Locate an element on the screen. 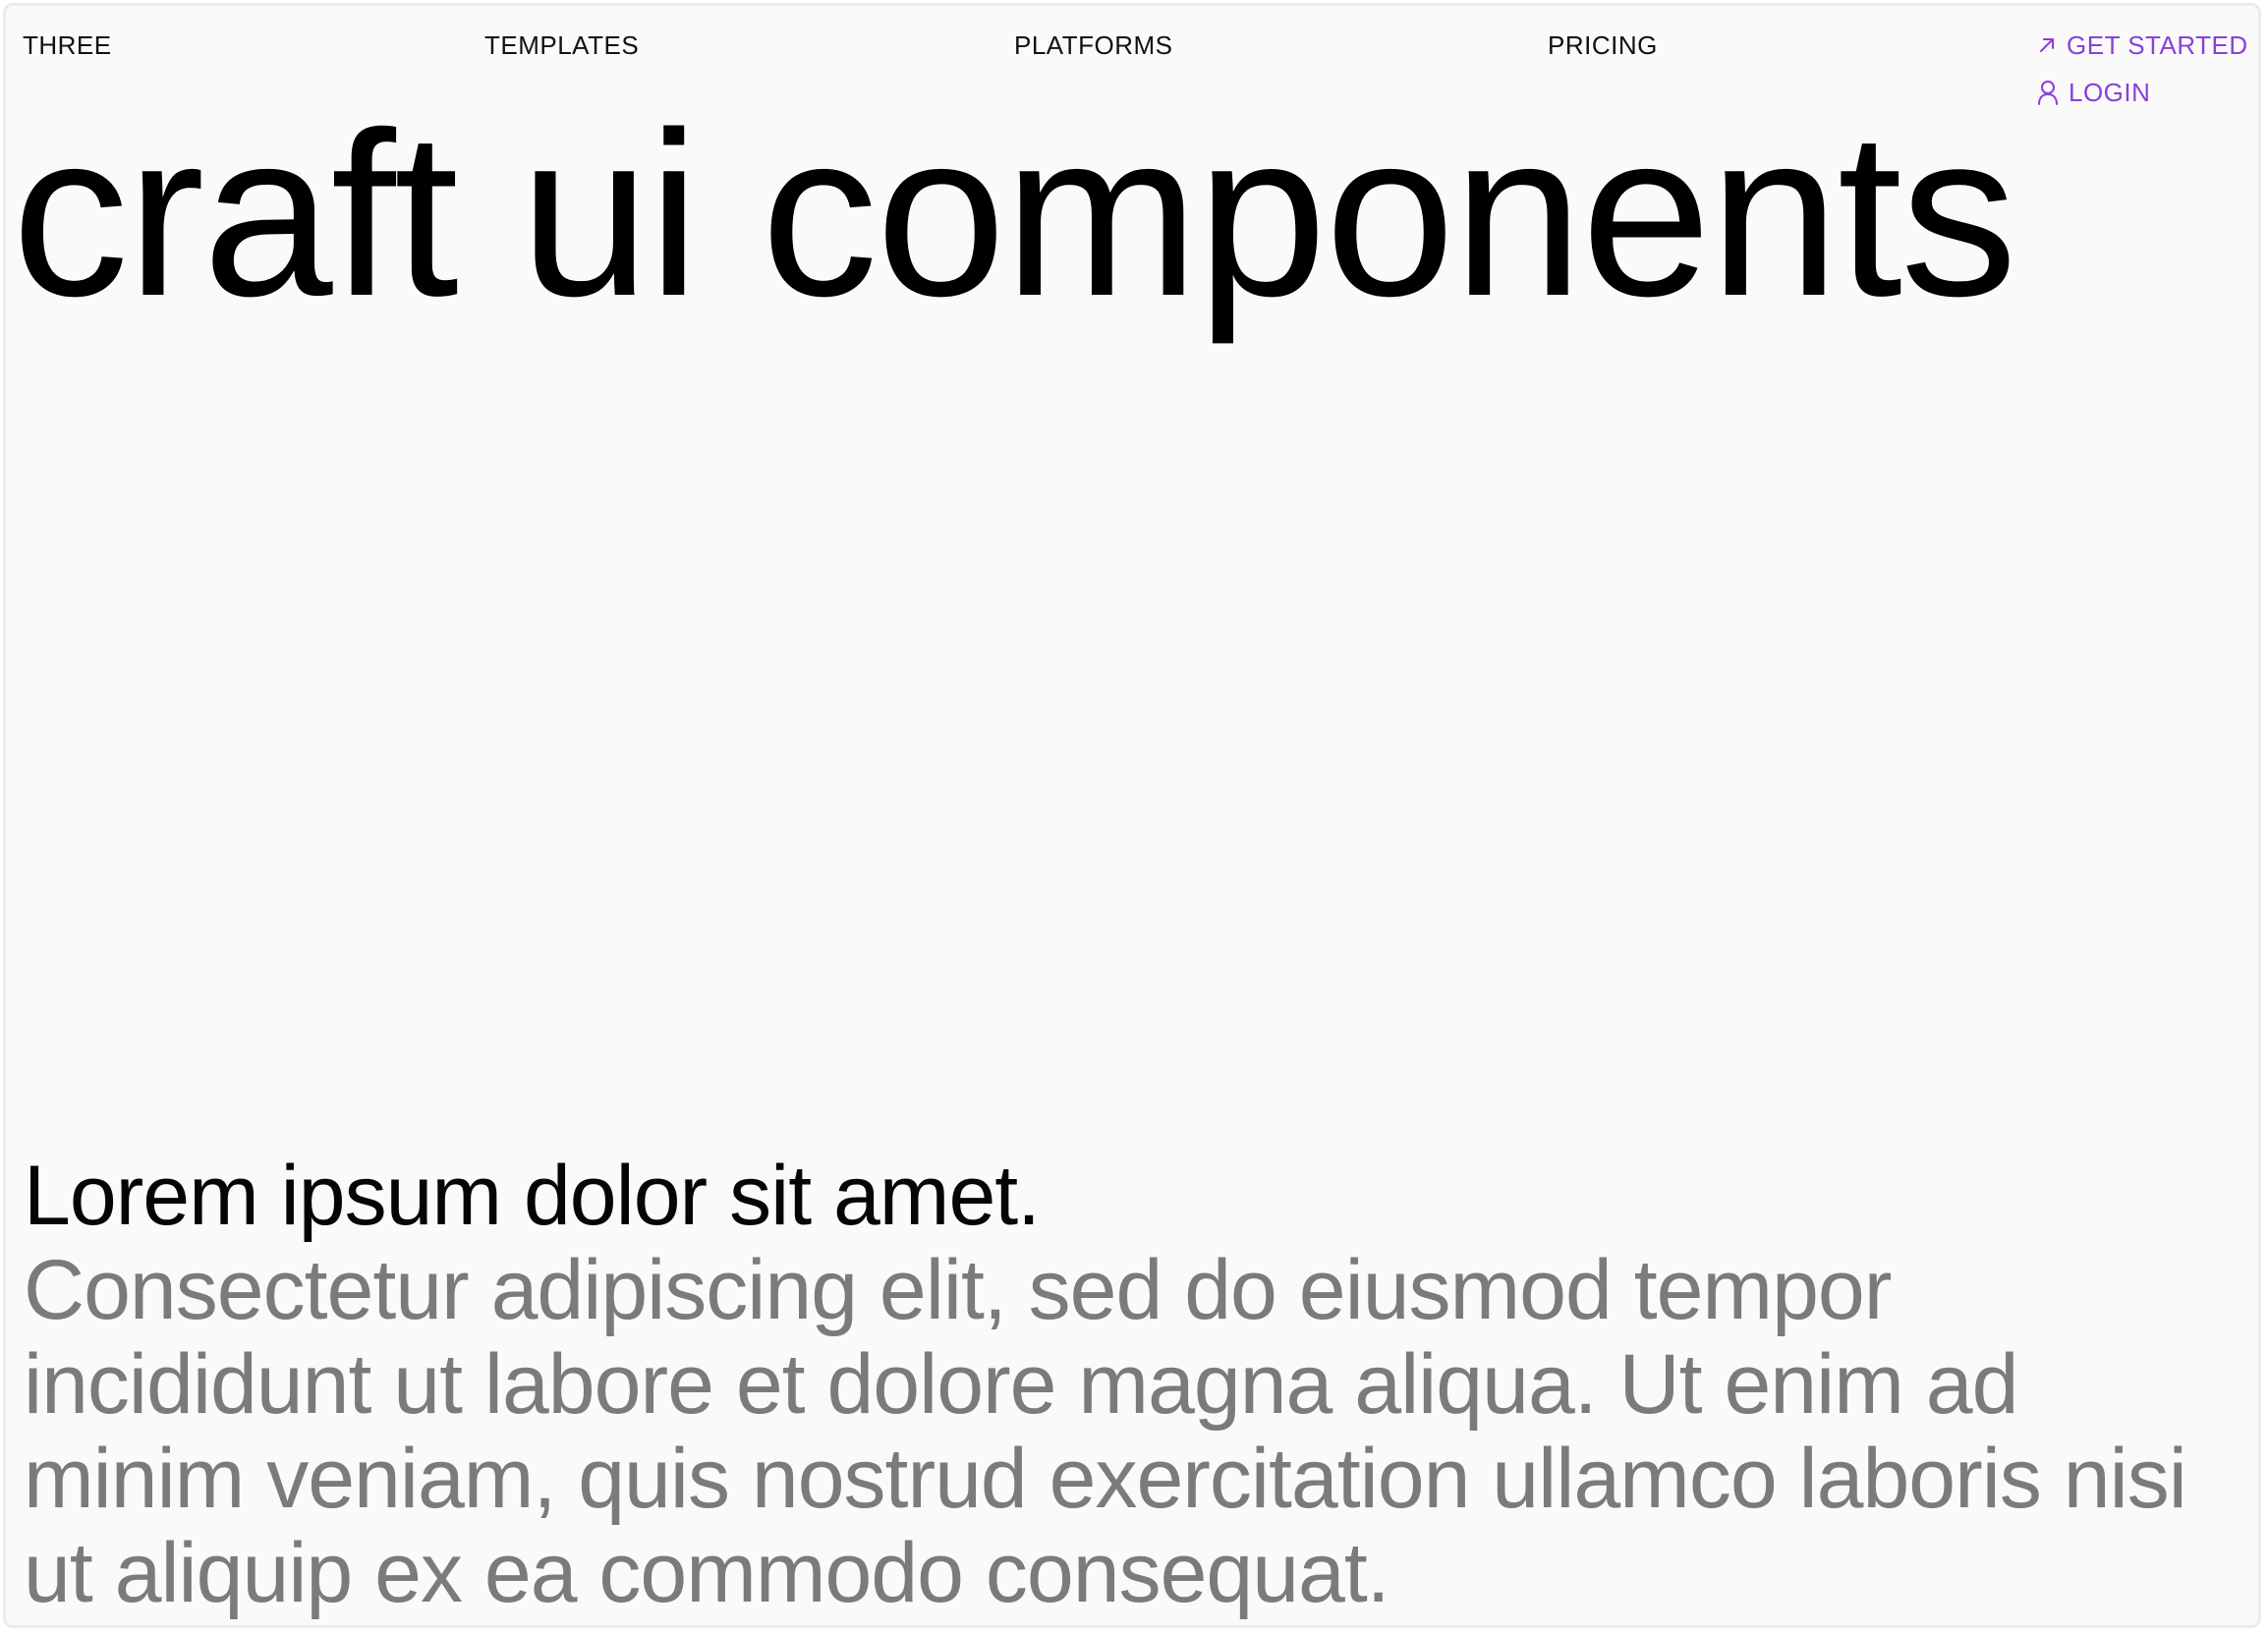  nav-link-platforms: PLATFORMS is located at coordinates (1093, 45).